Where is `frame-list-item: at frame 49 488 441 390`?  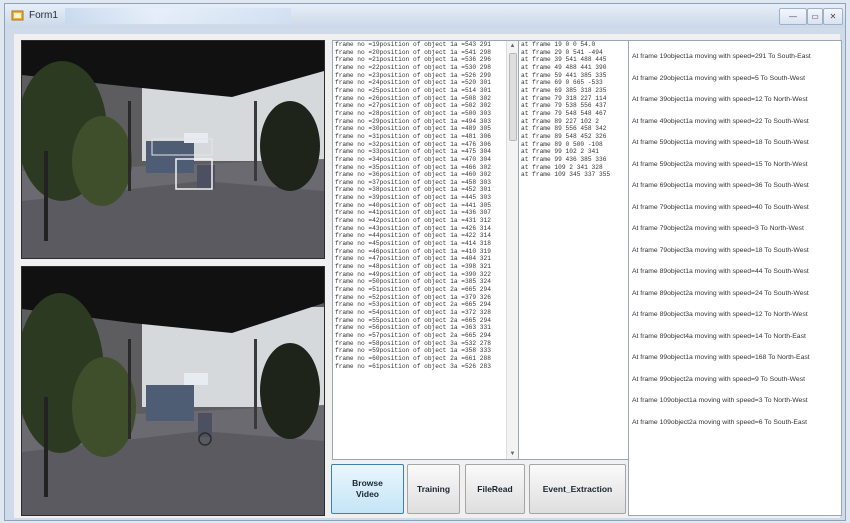 frame-list-item: at frame 49 488 441 390 is located at coordinates (573, 68).